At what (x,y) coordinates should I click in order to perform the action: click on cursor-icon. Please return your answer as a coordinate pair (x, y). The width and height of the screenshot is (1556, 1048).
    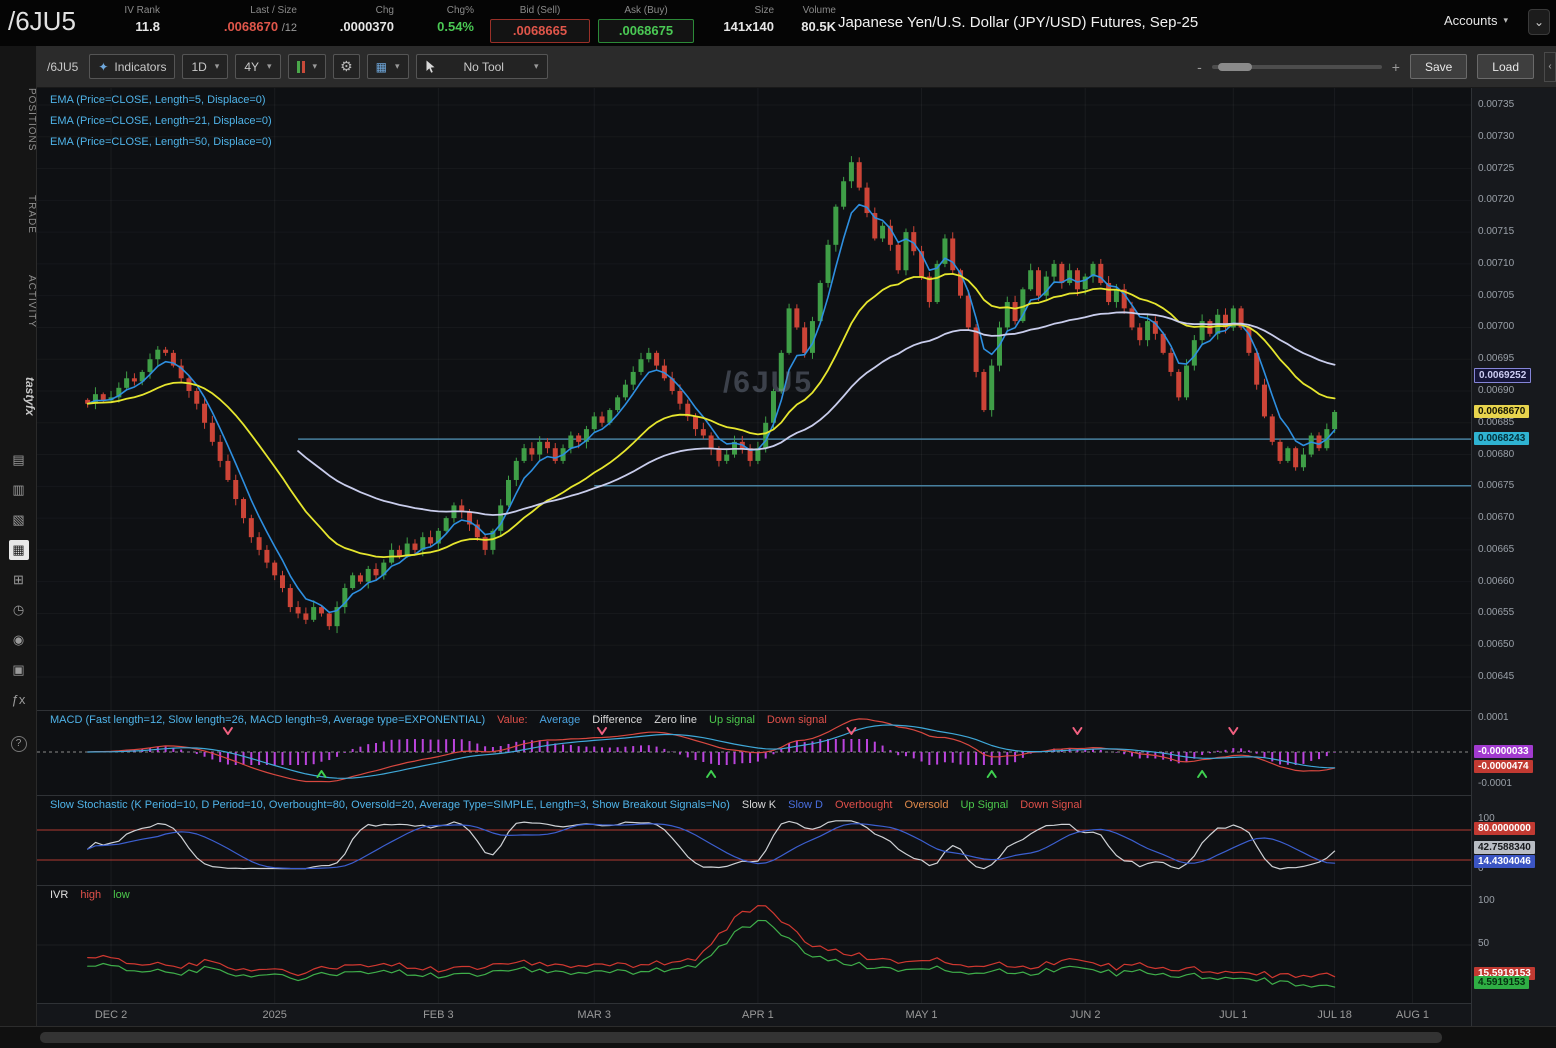
    Looking at the image, I should click on (430, 66).